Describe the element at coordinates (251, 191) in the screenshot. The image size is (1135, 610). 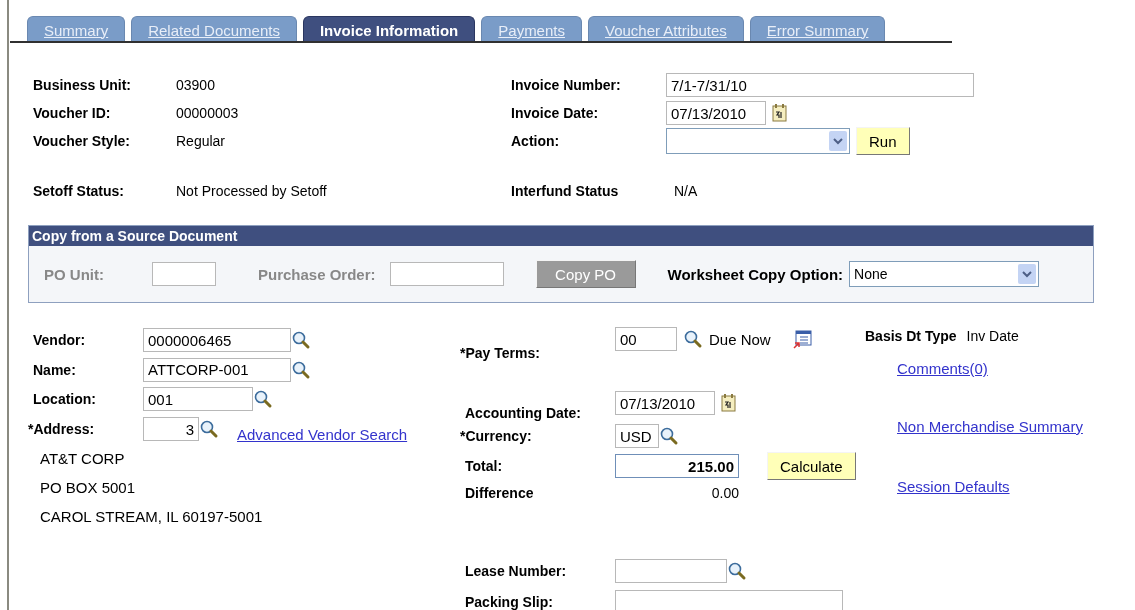
I see `field-value: Not Processed by Setoff` at that location.